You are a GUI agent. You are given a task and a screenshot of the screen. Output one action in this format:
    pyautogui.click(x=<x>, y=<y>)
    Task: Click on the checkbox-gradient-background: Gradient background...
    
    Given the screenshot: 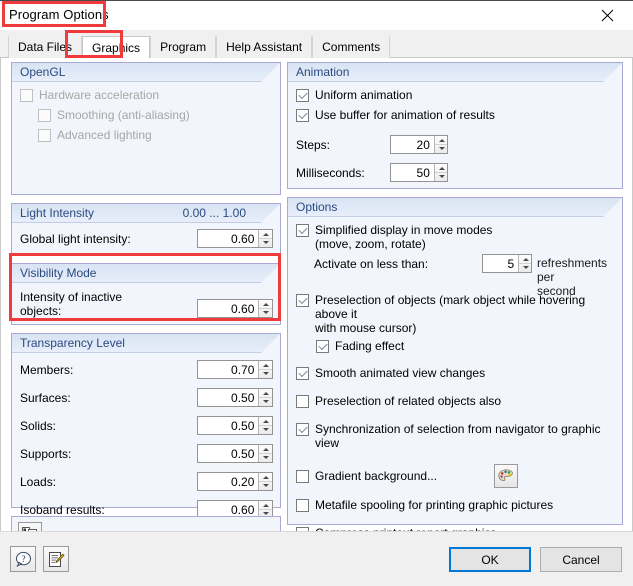 What is the action you would take?
    pyautogui.click(x=455, y=476)
    